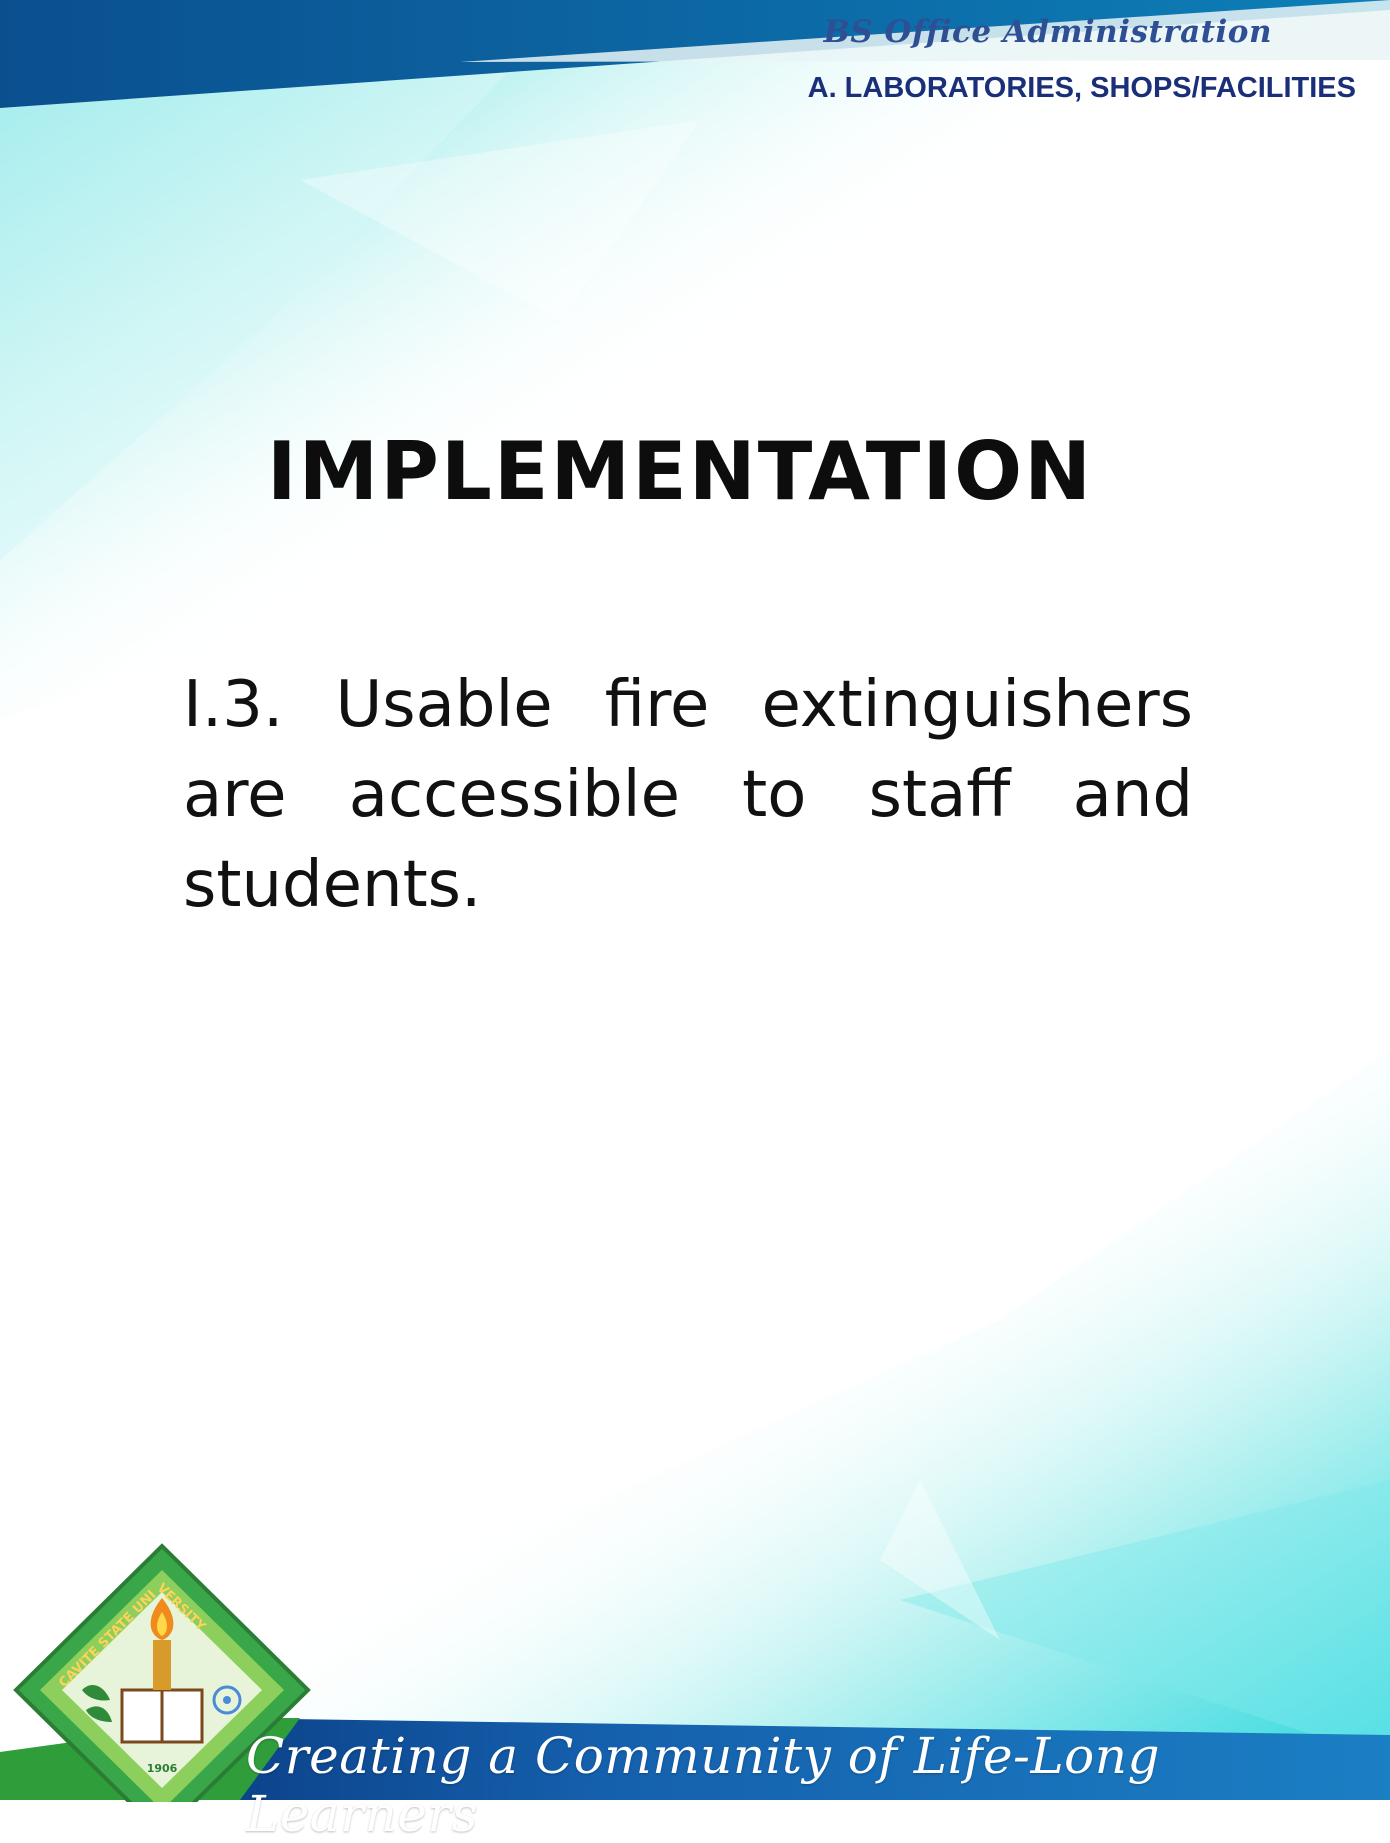 The height and width of the screenshot is (1843, 1390). Describe the element at coordinates (162, 1768) in the screenshot. I see `seal-year: 1906` at that location.